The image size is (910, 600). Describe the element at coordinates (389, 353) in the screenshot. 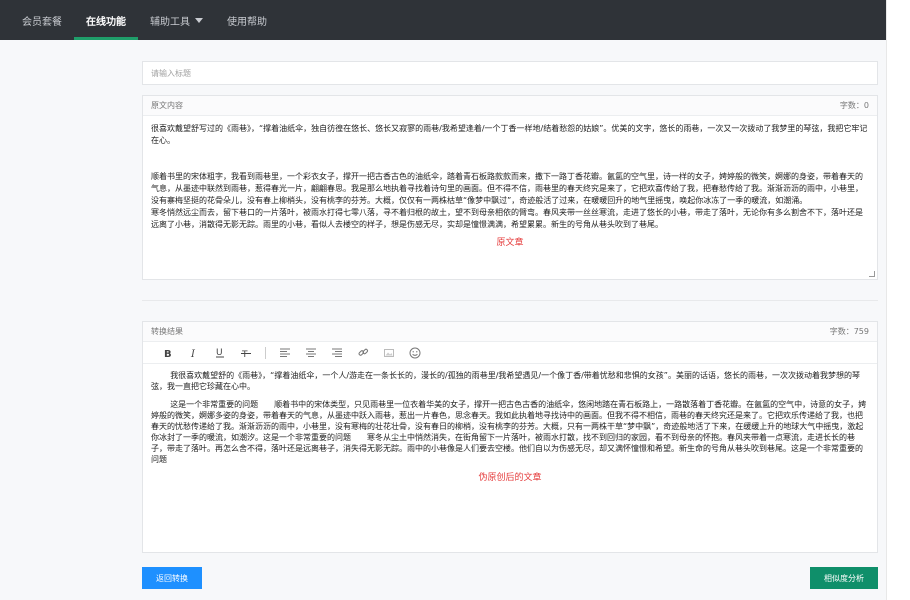

I see `image-icon` at that location.